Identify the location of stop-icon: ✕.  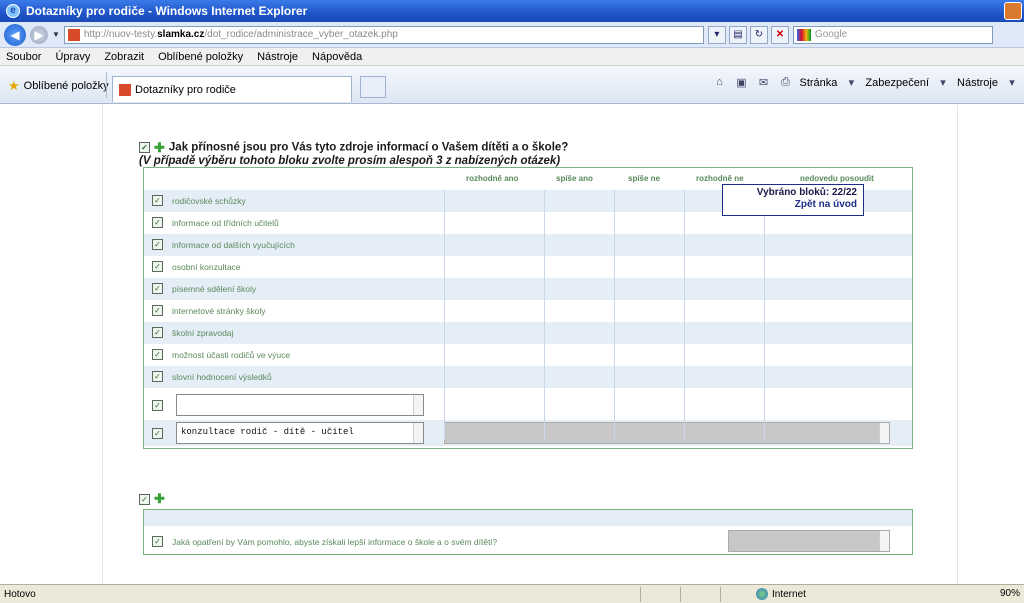
(779, 34).